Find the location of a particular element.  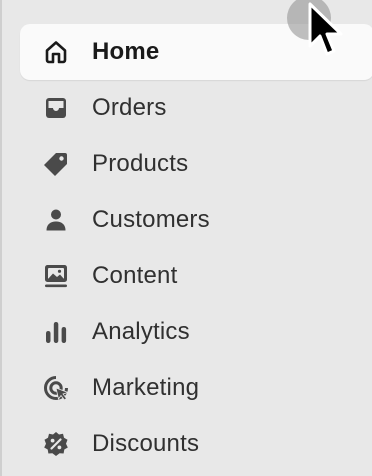

bar-chart-icon is located at coordinates (56, 332).